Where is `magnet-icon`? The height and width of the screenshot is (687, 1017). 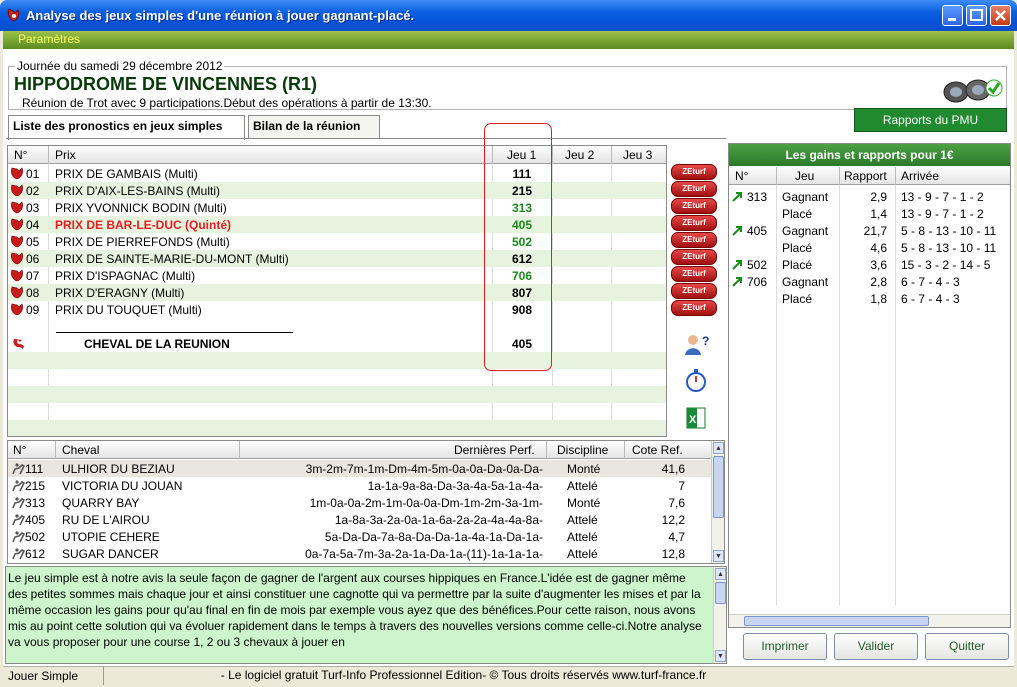 magnet-icon is located at coordinates (18, 344).